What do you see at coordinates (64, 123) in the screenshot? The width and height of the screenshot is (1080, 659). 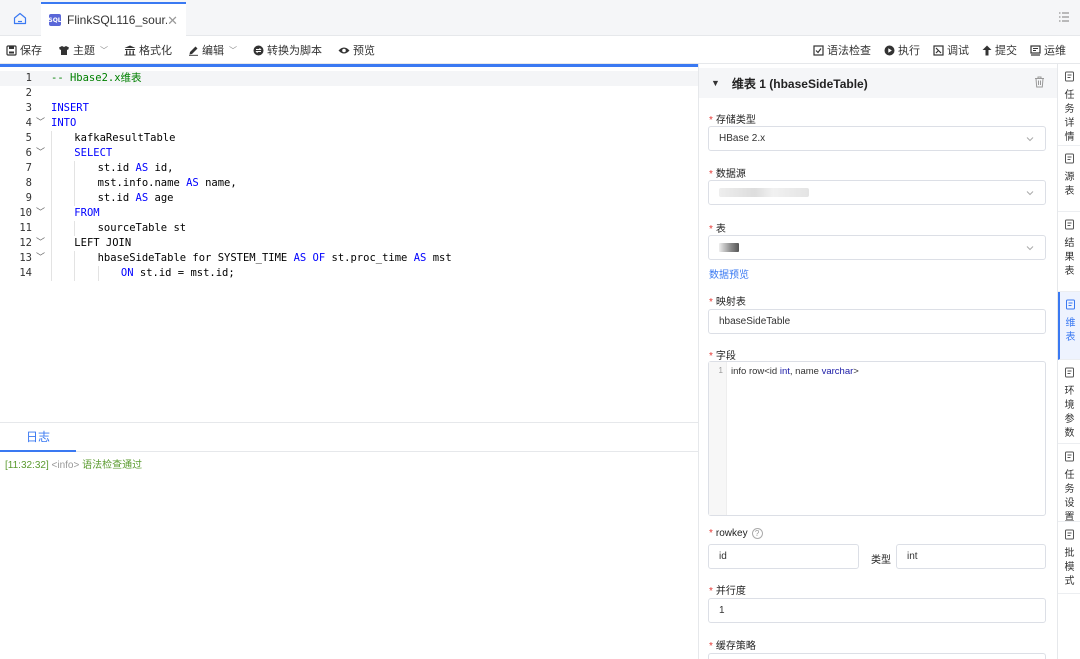 I see `code-text: INTO` at bounding box center [64, 123].